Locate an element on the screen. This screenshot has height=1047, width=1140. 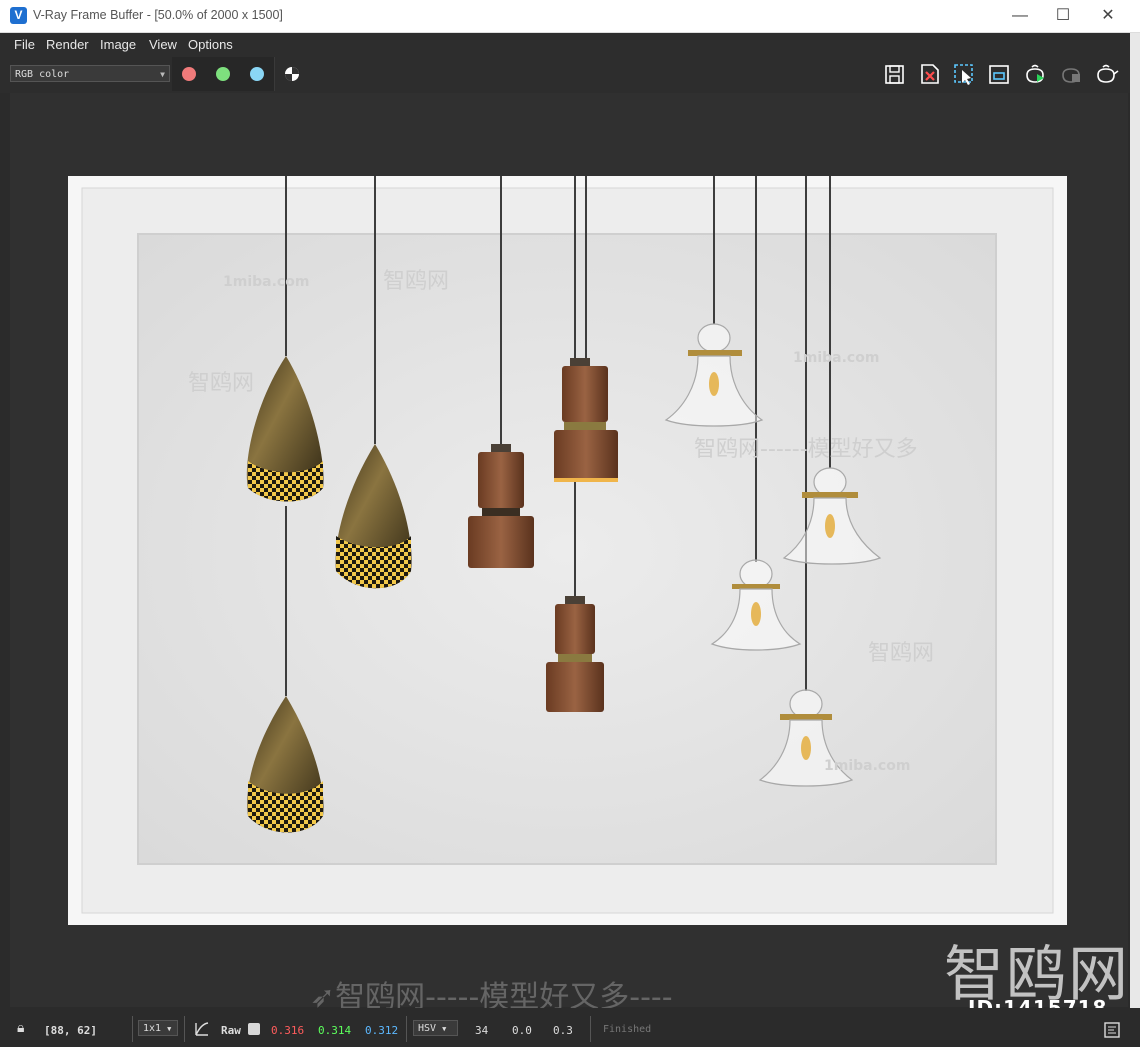
raw-label: Raw is located at coordinates (231, 1030).